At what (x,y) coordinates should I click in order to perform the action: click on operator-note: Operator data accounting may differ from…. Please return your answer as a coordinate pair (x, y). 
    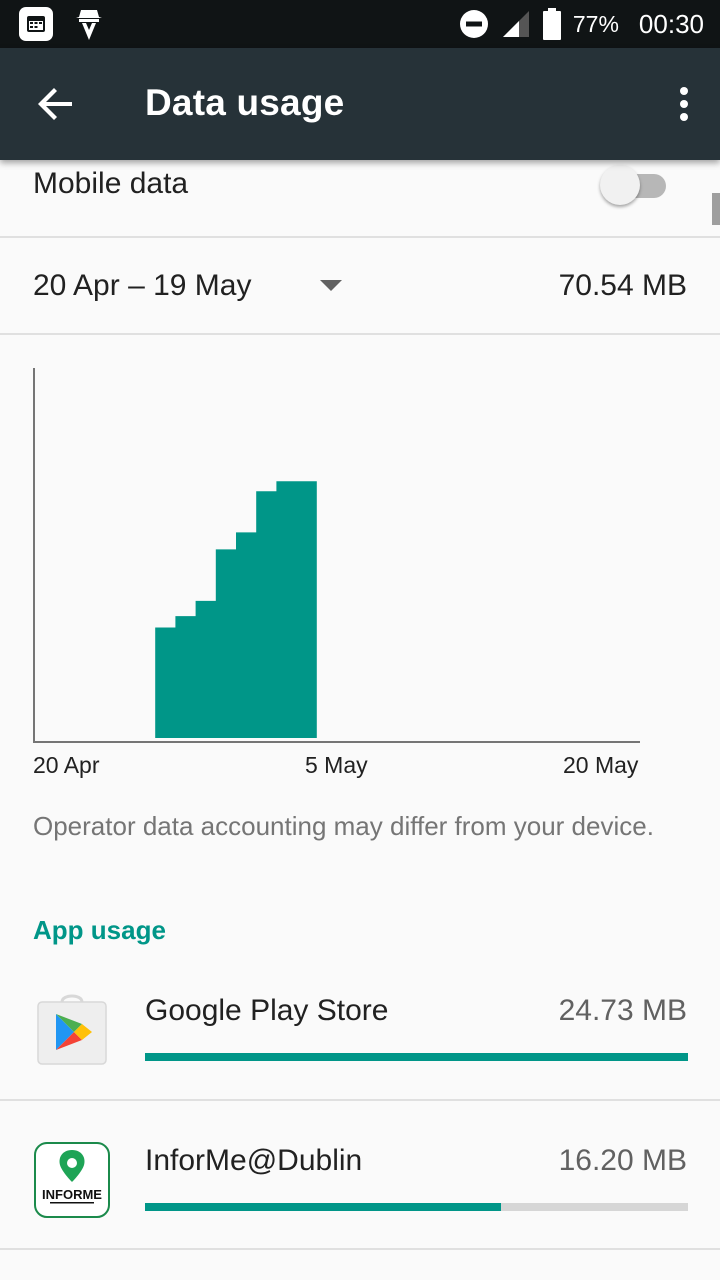
    Looking at the image, I should click on (343, 826).